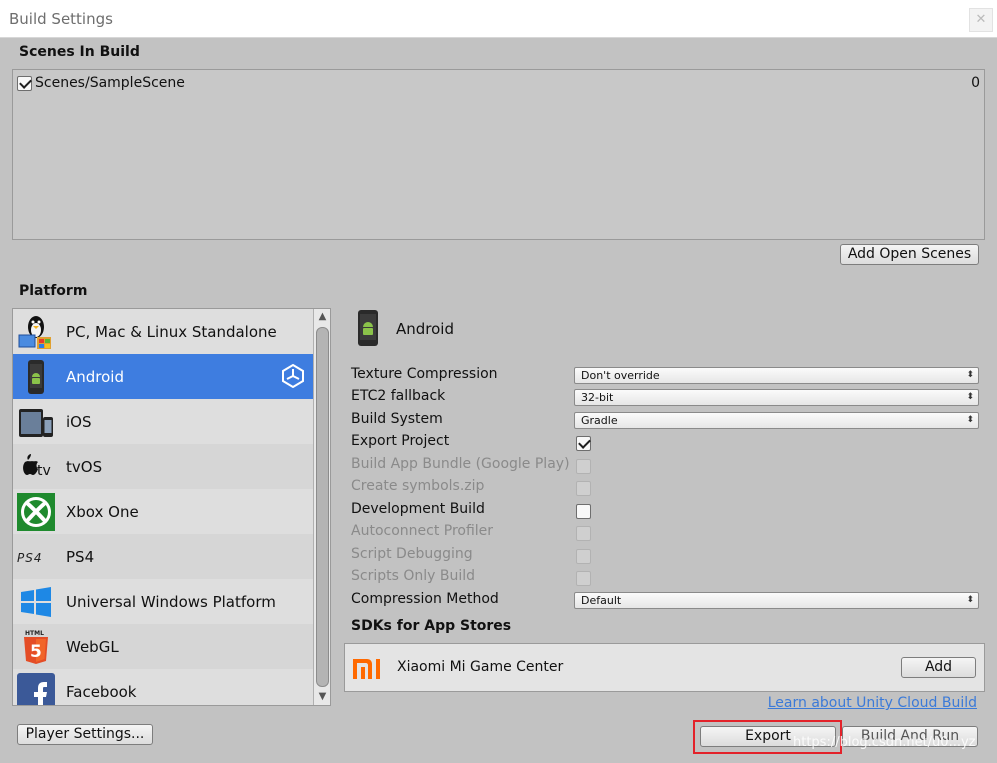  I want to click on scene-row: Scenes/SampleScene 0, so click(498, 84).